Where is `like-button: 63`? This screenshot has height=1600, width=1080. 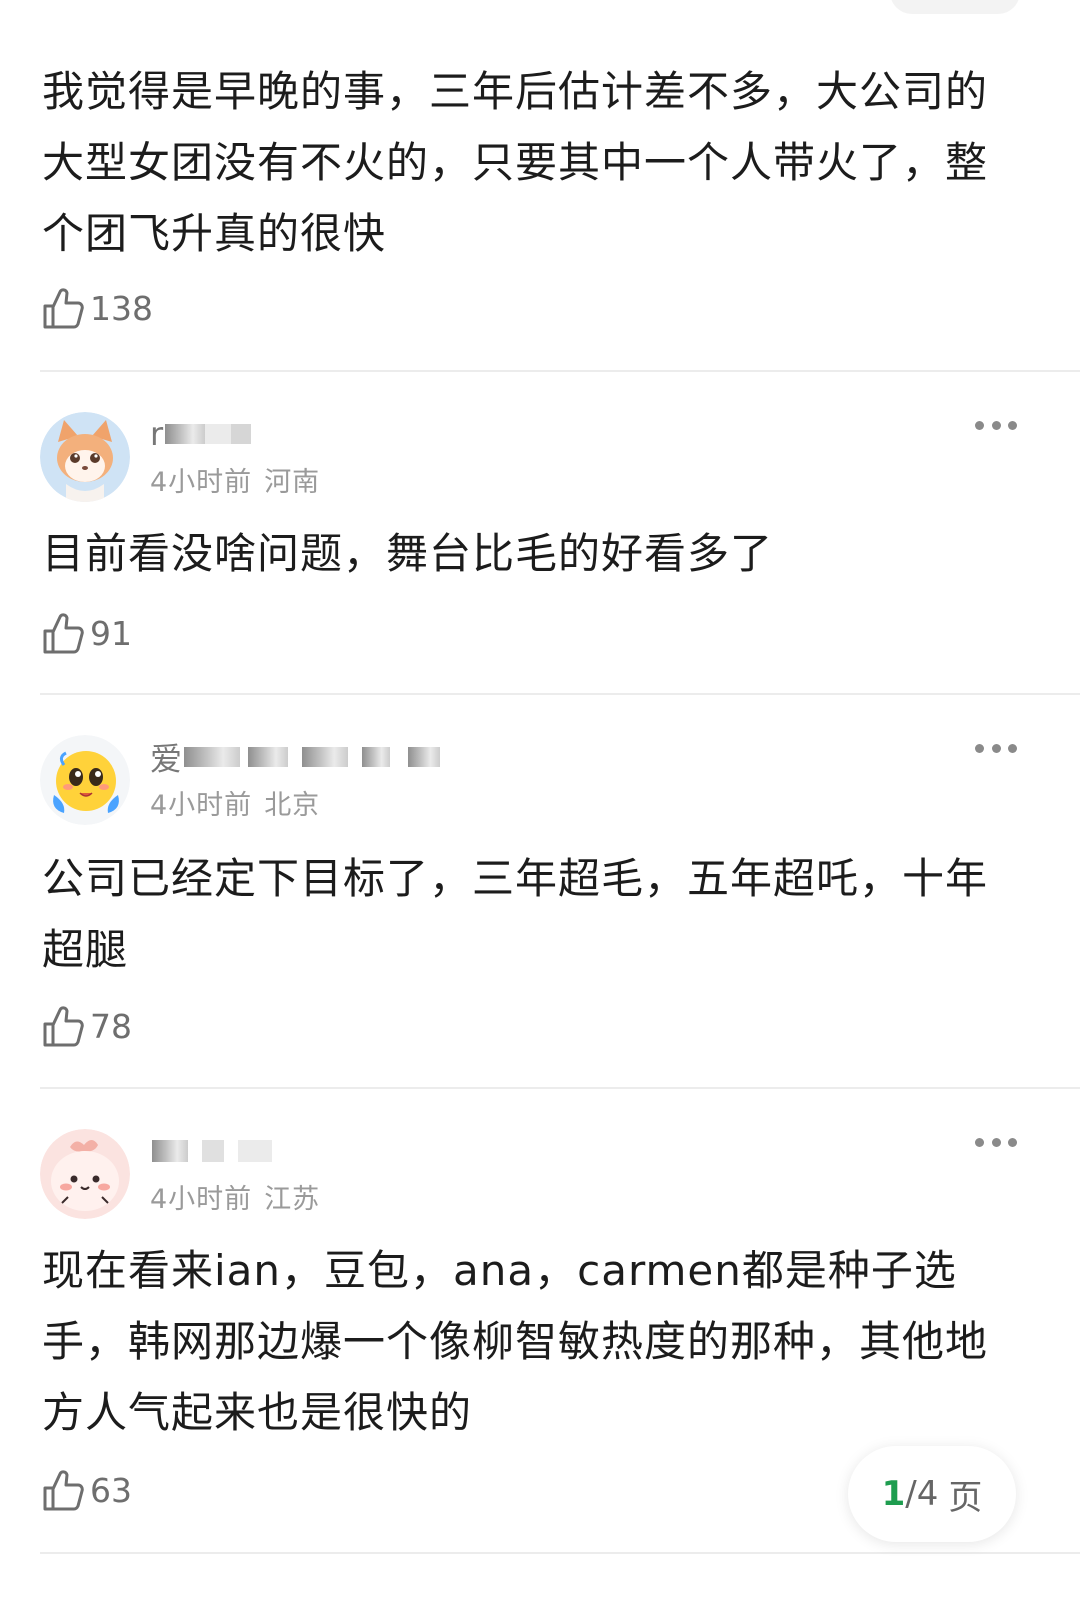 like-button: 63 is located at coordinates (87, 1490).